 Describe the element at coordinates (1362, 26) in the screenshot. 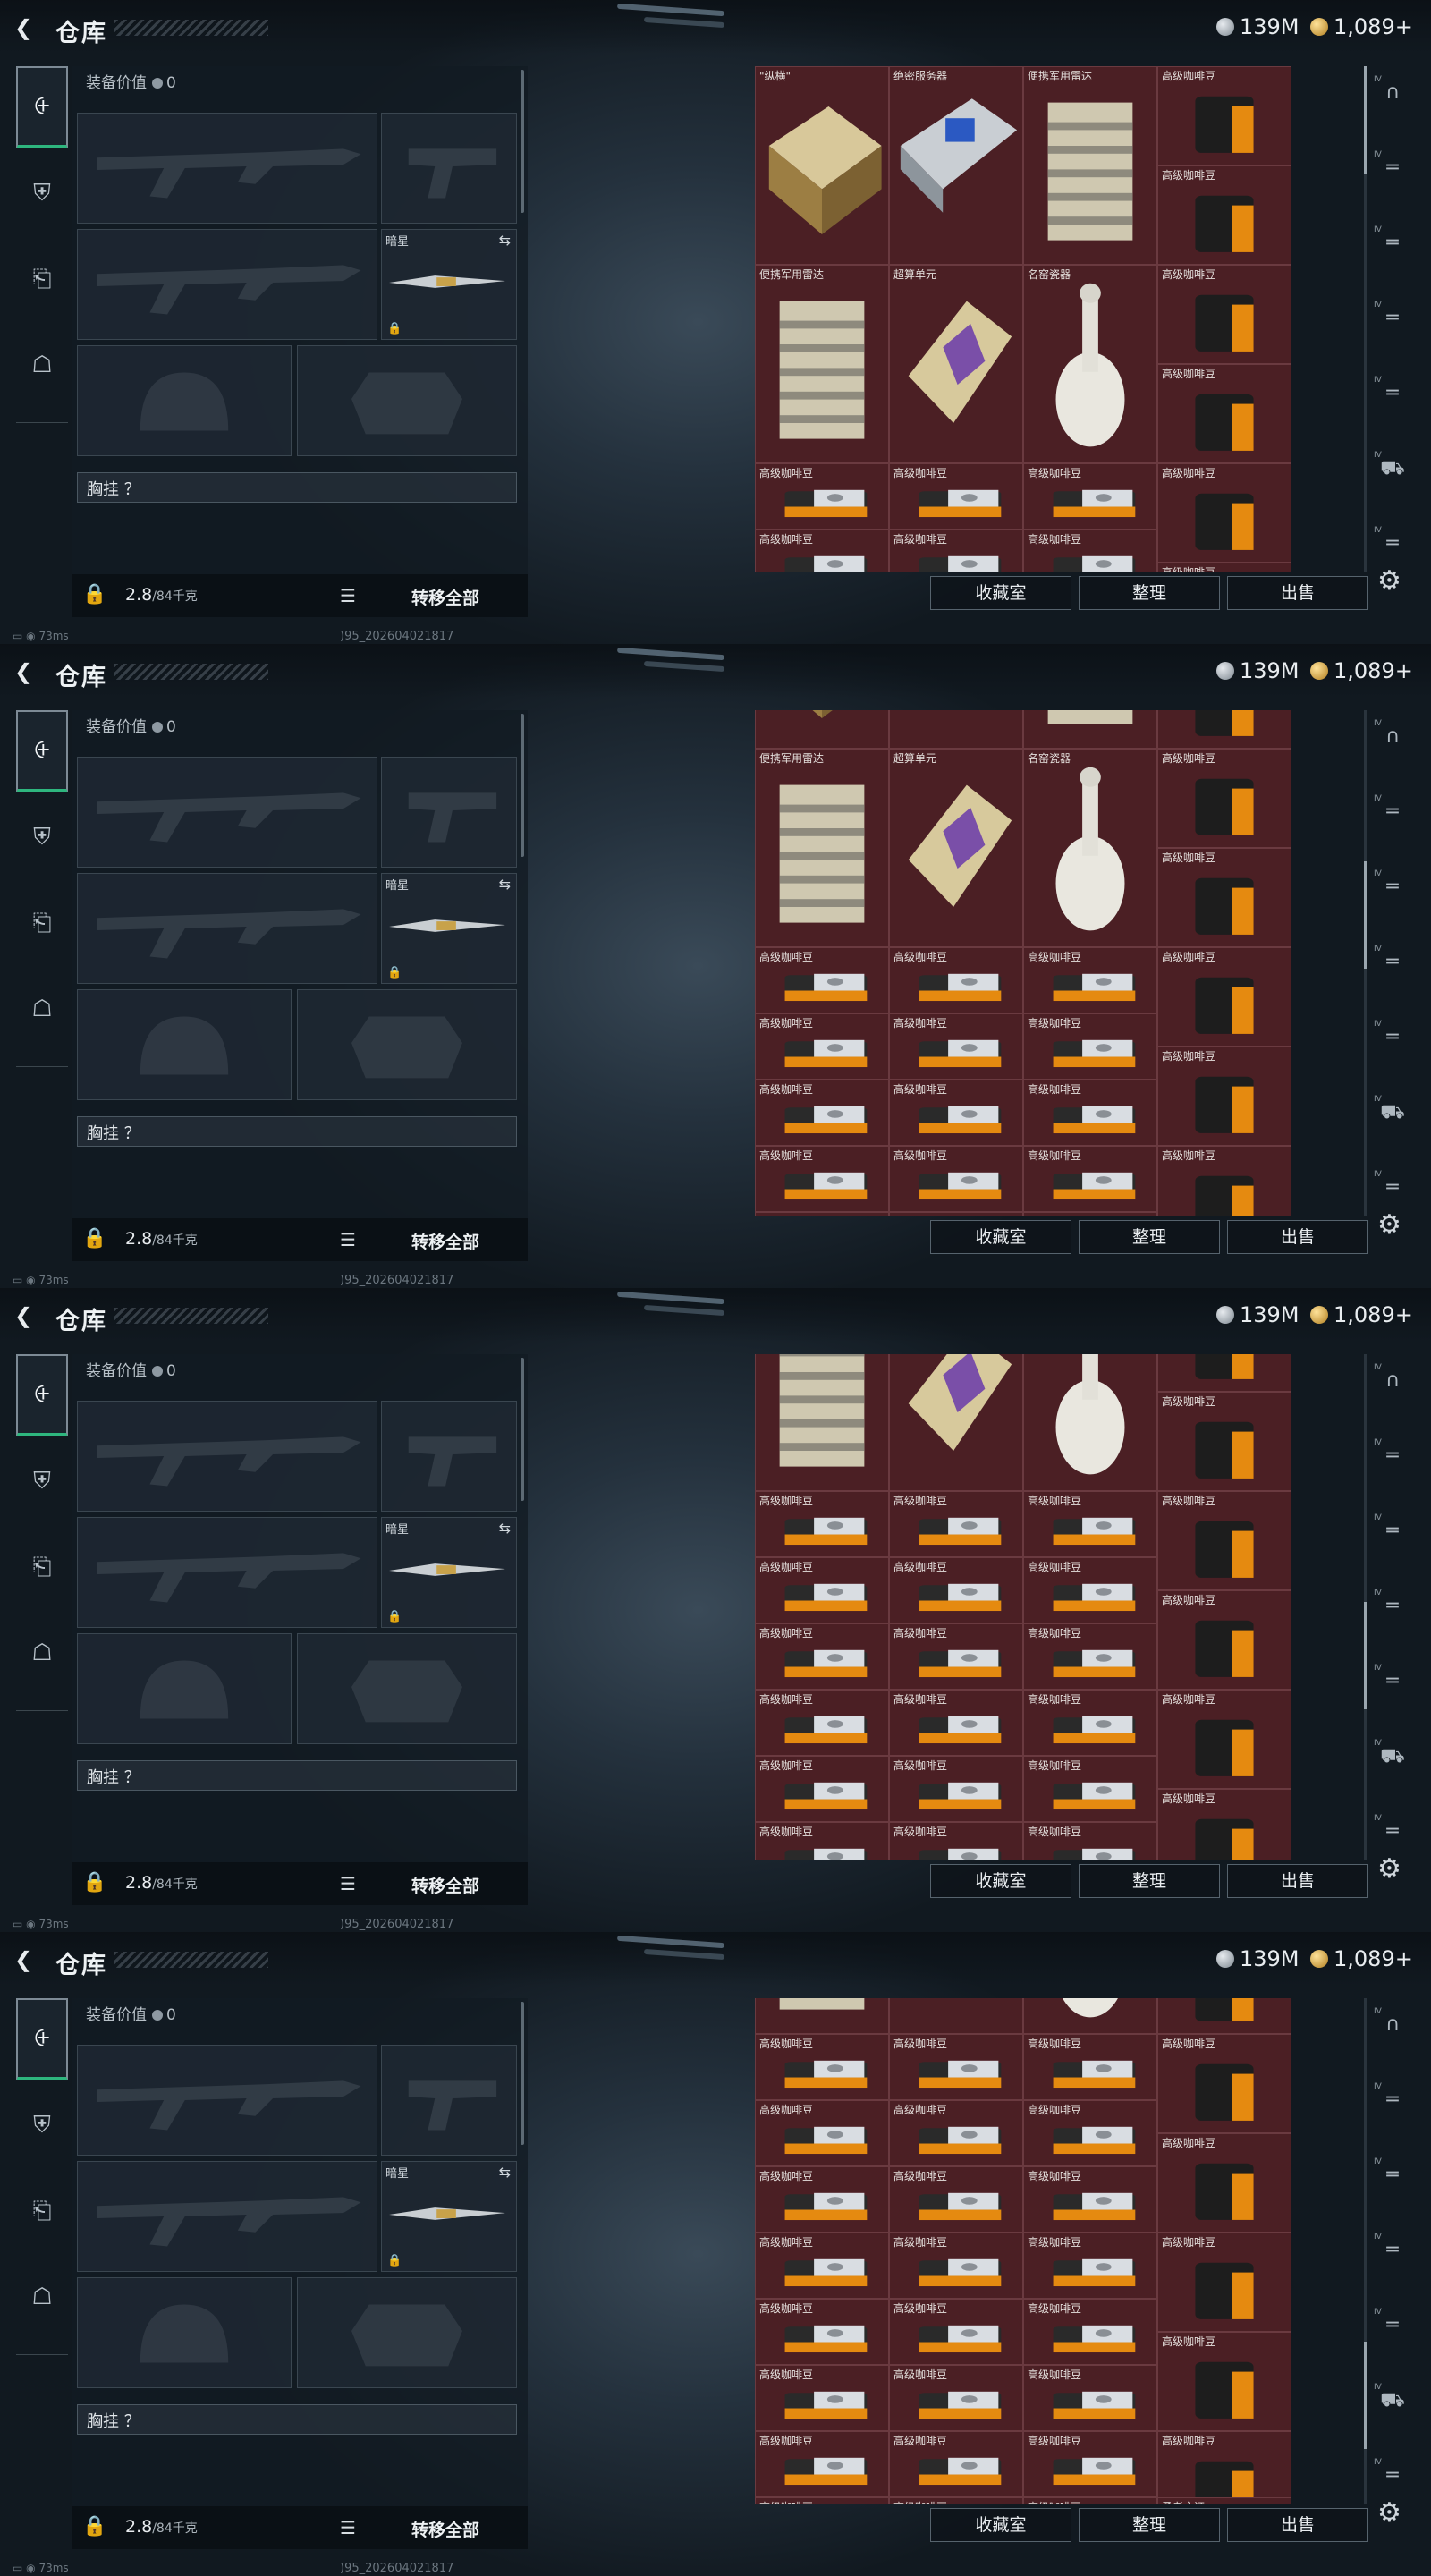

I see `gold-currency: 1,089+` at that location.